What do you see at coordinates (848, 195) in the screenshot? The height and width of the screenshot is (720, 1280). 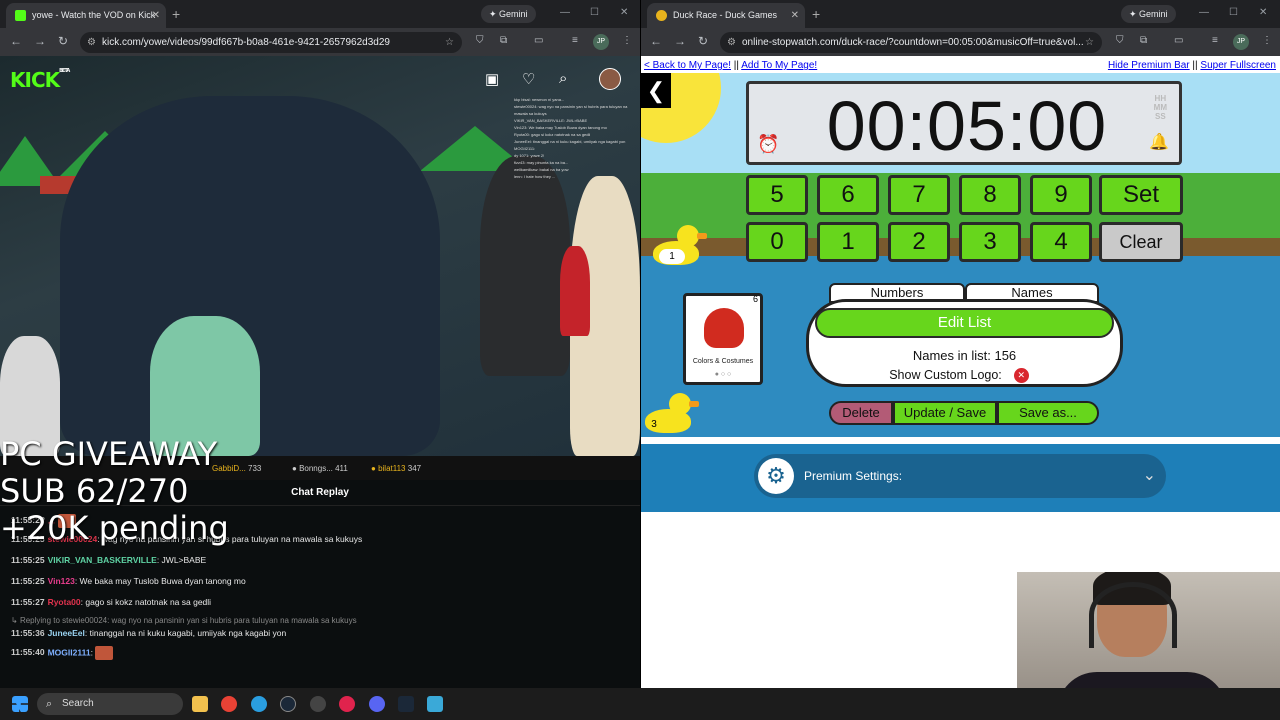 I see `key-6: 6` at bounding box center [848, 195].